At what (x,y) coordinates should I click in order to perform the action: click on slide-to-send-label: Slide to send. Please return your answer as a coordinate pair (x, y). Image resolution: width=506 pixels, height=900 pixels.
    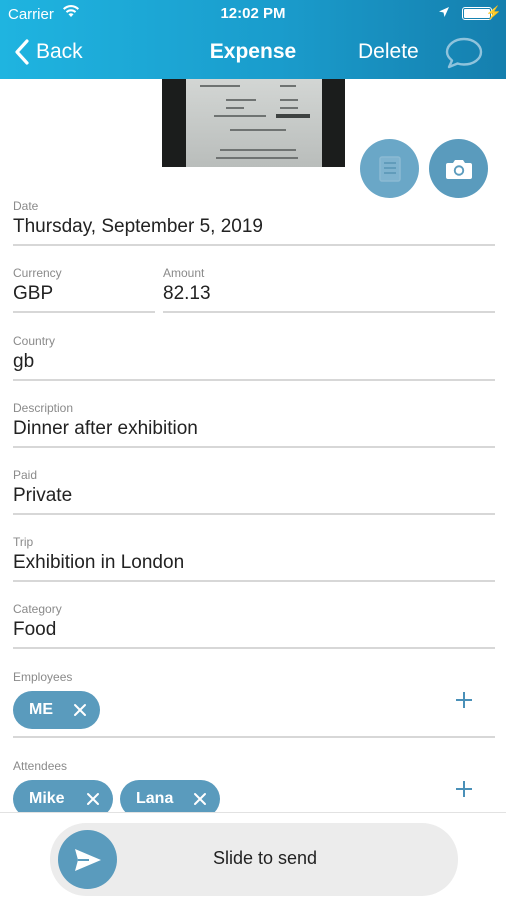
    Looking at the image, I should click on (265, 858).